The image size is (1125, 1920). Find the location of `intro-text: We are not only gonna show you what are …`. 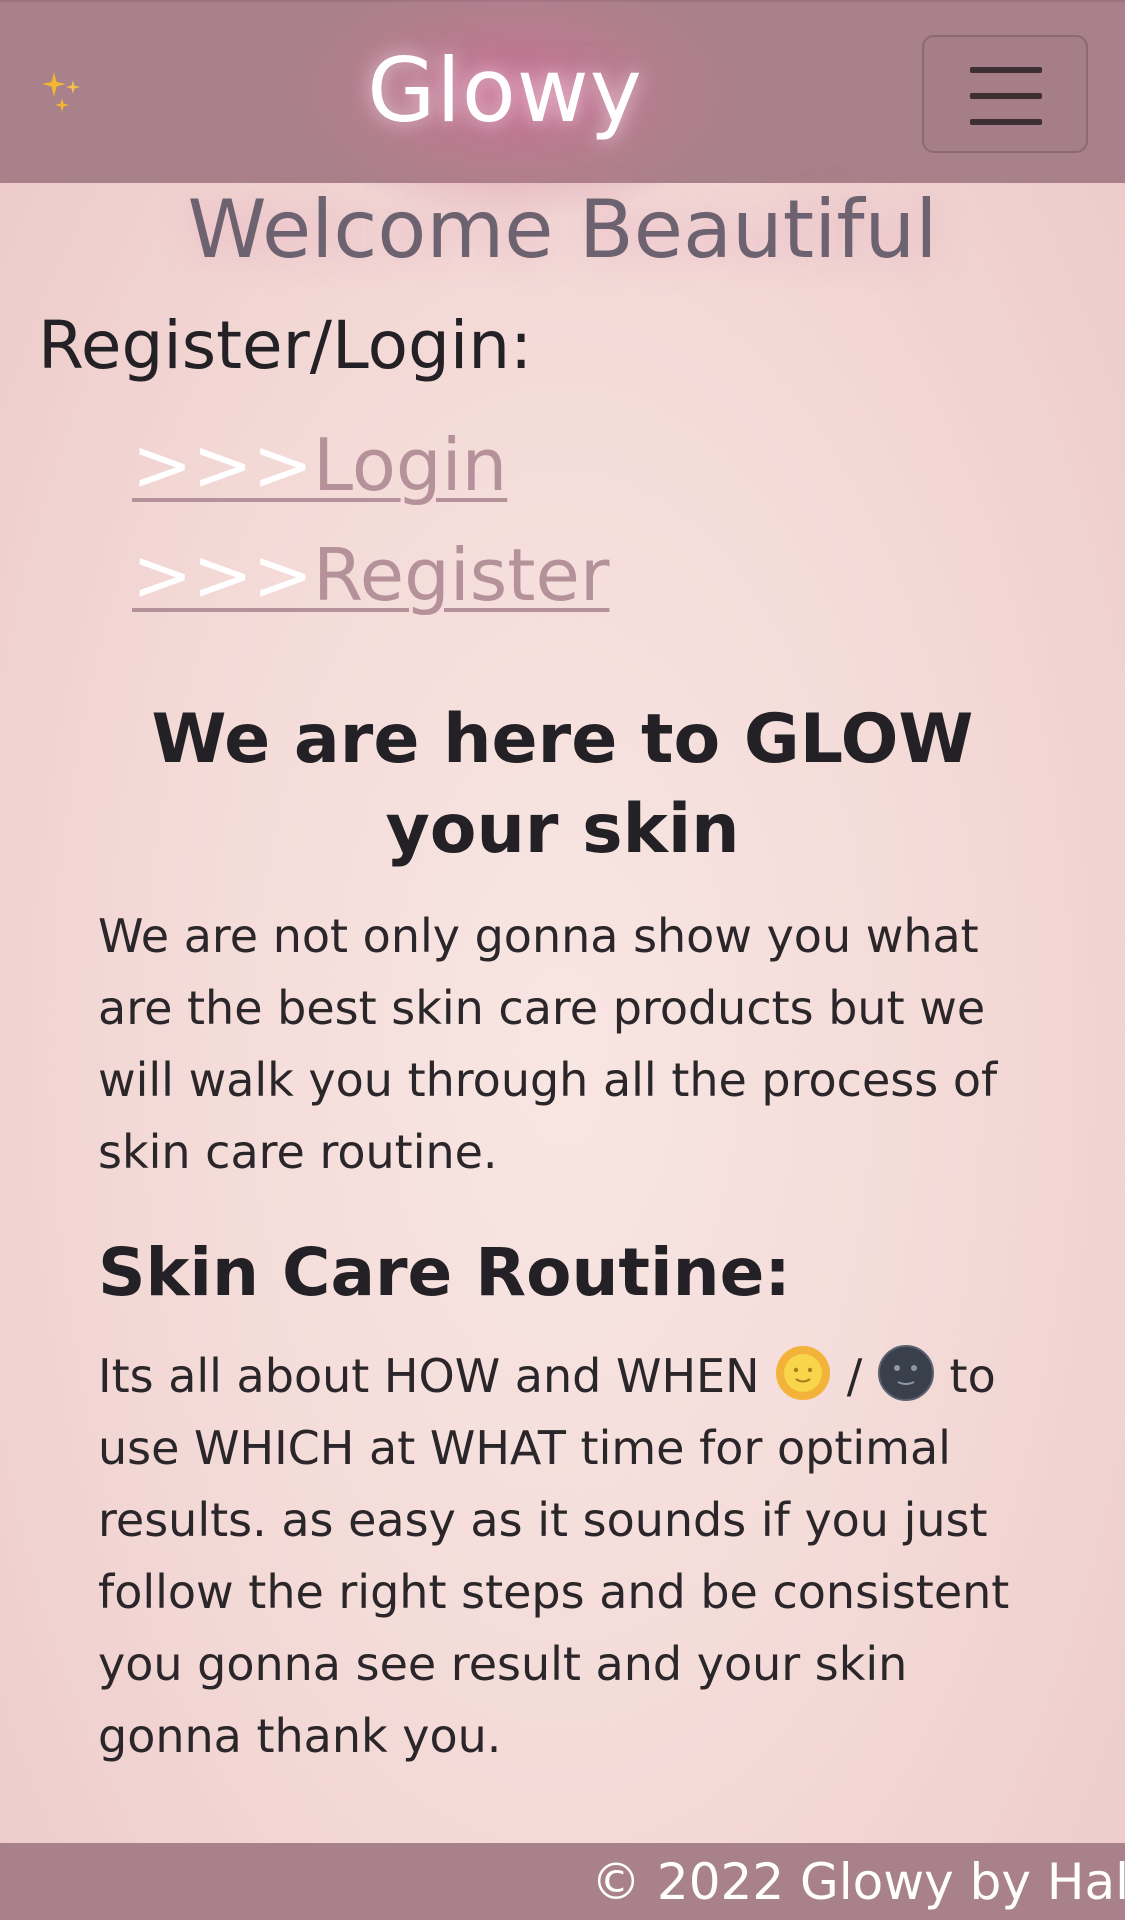

intro-text: We are not only gonna show you what are … is located at coordinates (548, 1044).